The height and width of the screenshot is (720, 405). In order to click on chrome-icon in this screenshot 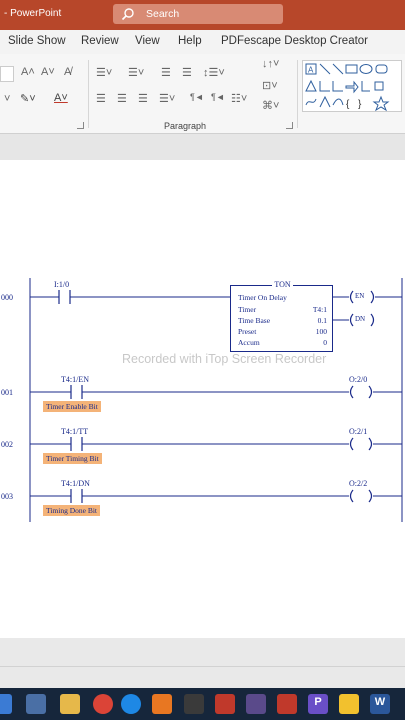, I will do `click(103, 704)`.